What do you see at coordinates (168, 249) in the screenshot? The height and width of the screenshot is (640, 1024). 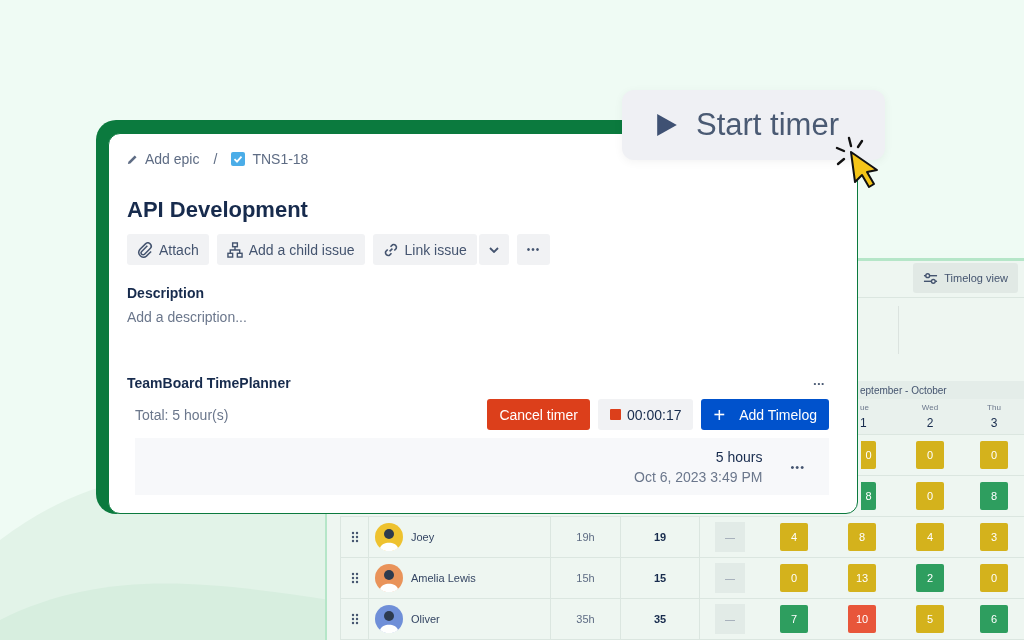 I see `attach-button: Attach` at bounding box center [168, 249].